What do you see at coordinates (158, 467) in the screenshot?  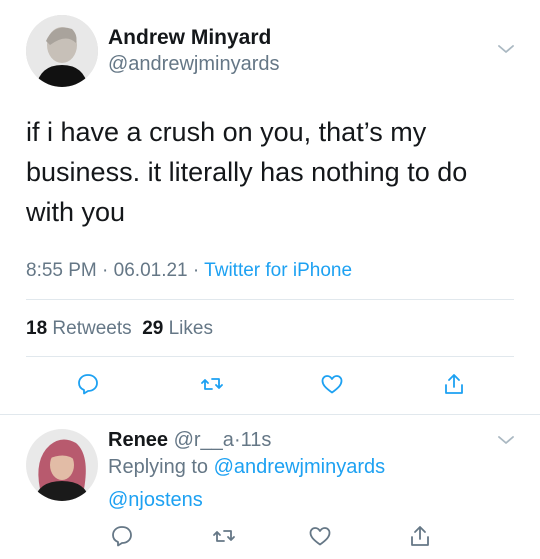 I see `replying-prefix: Replying to` at bounding box center [158, 467].